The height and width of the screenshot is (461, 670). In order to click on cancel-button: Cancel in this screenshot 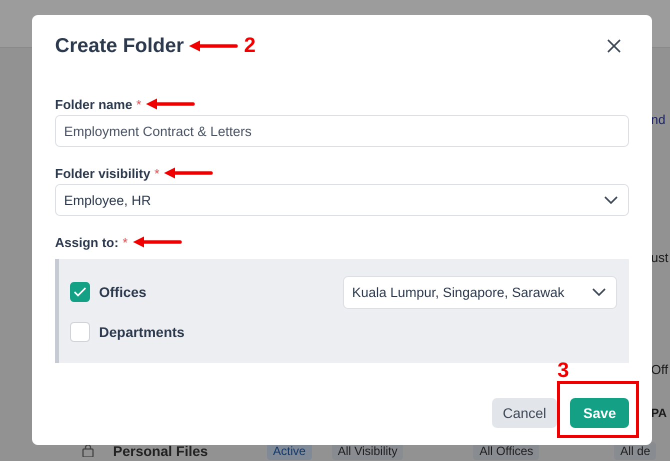, I will do `click(525, 413)`.